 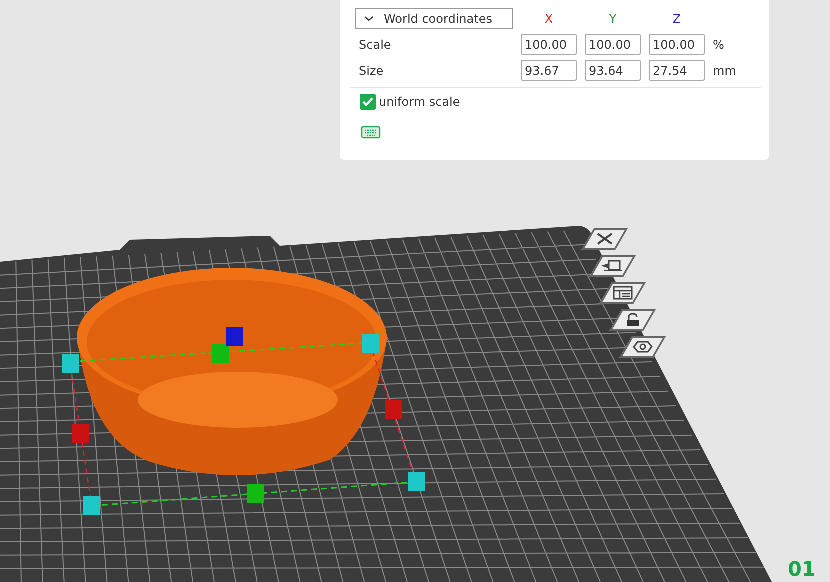 What do you see at coordinates (677, 70) in the screenshot?
I see `value-field: 27.54` at bounding box center [677, 70].